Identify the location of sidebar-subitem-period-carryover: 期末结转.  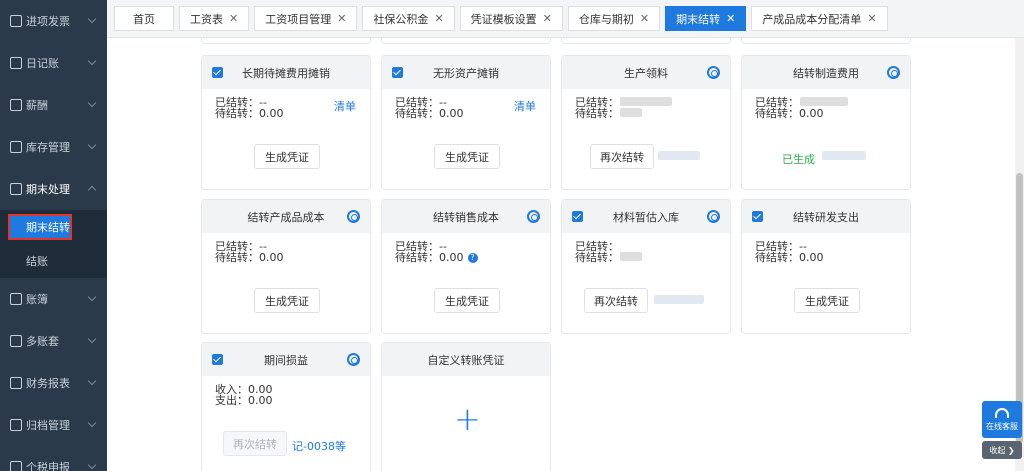
(40, 227).